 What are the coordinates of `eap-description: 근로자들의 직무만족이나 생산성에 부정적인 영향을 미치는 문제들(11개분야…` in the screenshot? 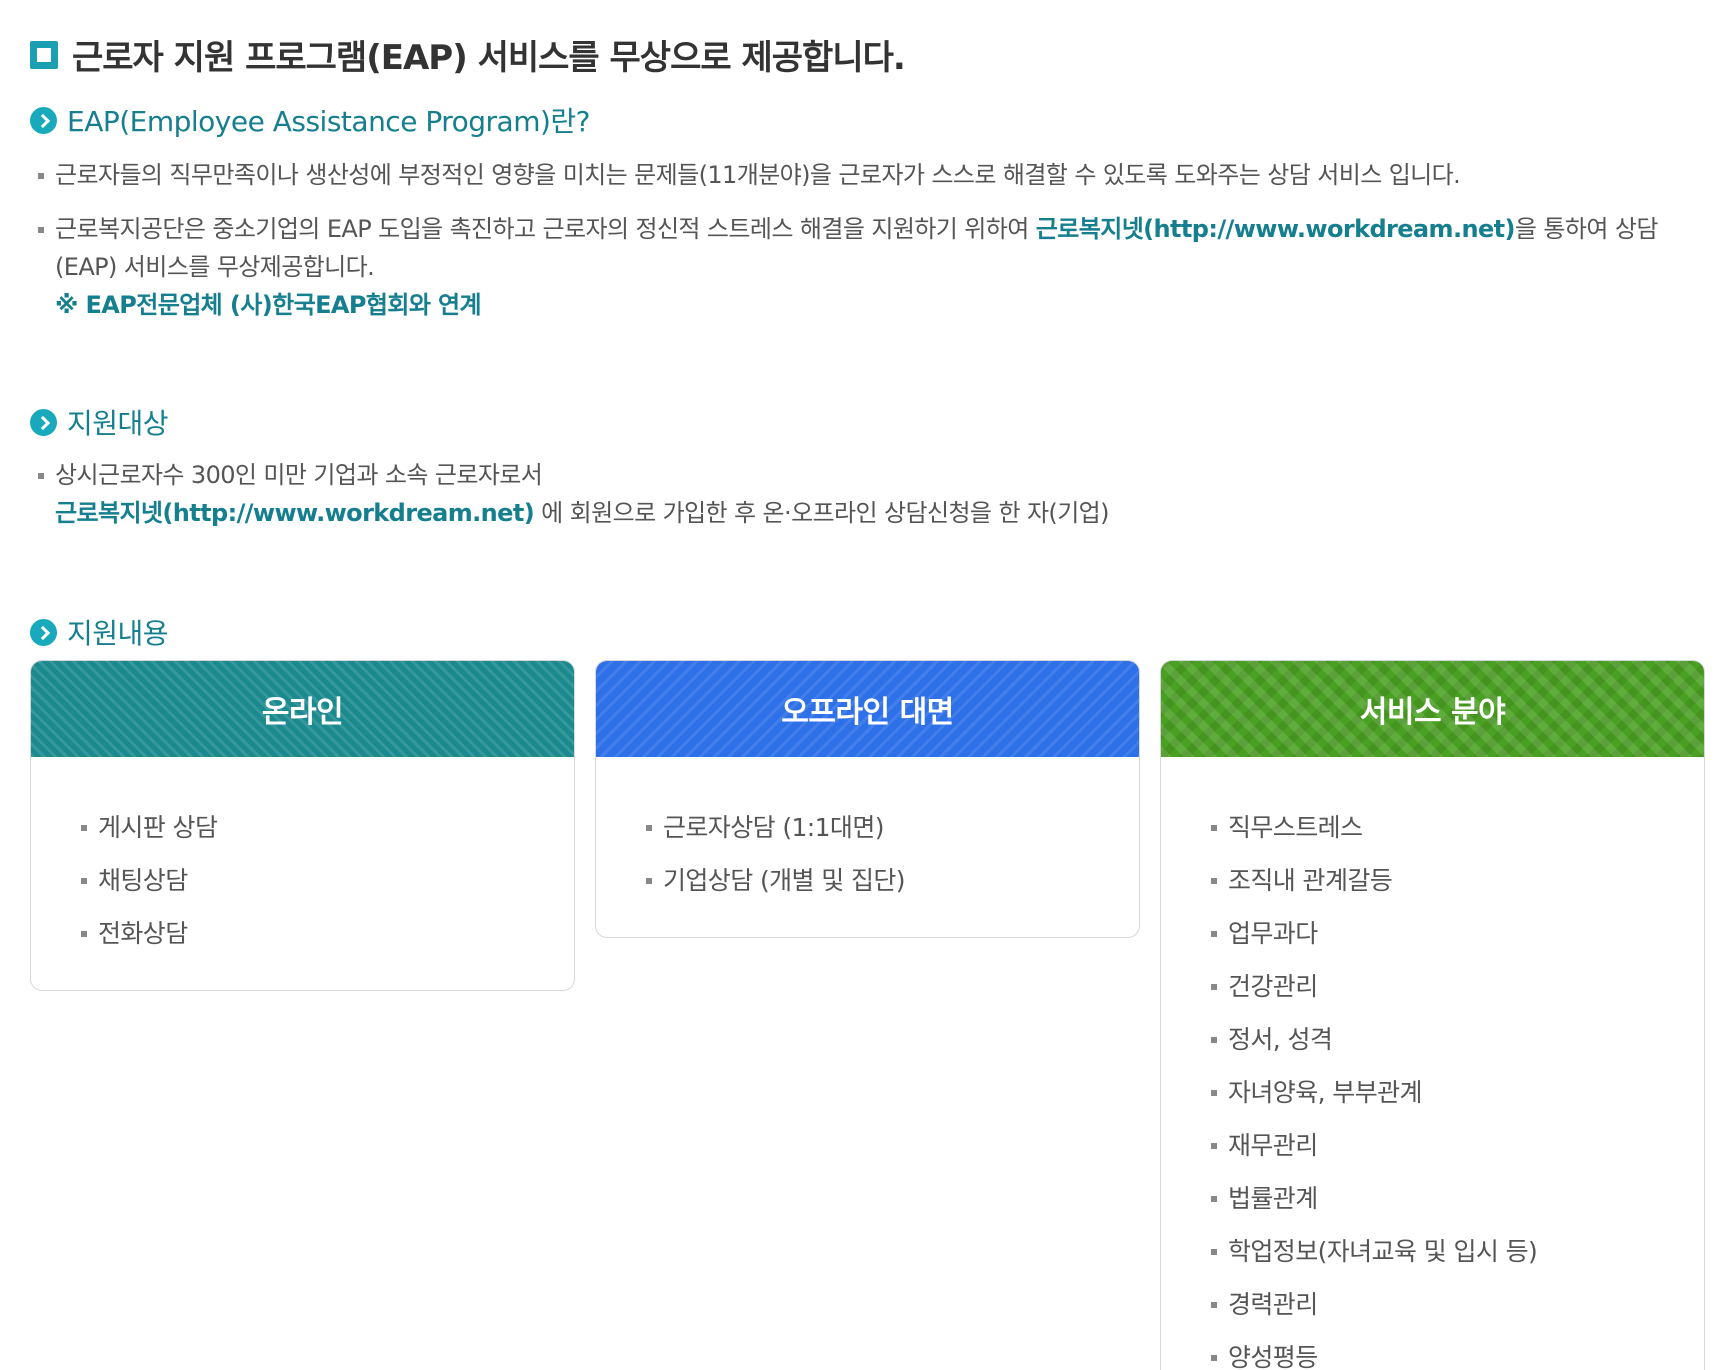 It's located at (788, 175).